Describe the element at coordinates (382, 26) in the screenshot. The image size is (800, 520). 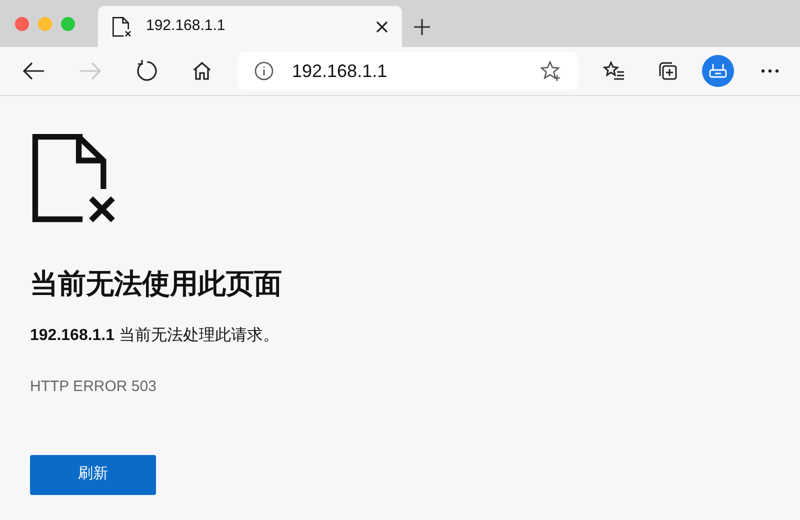
I see `close-icon` at that location.